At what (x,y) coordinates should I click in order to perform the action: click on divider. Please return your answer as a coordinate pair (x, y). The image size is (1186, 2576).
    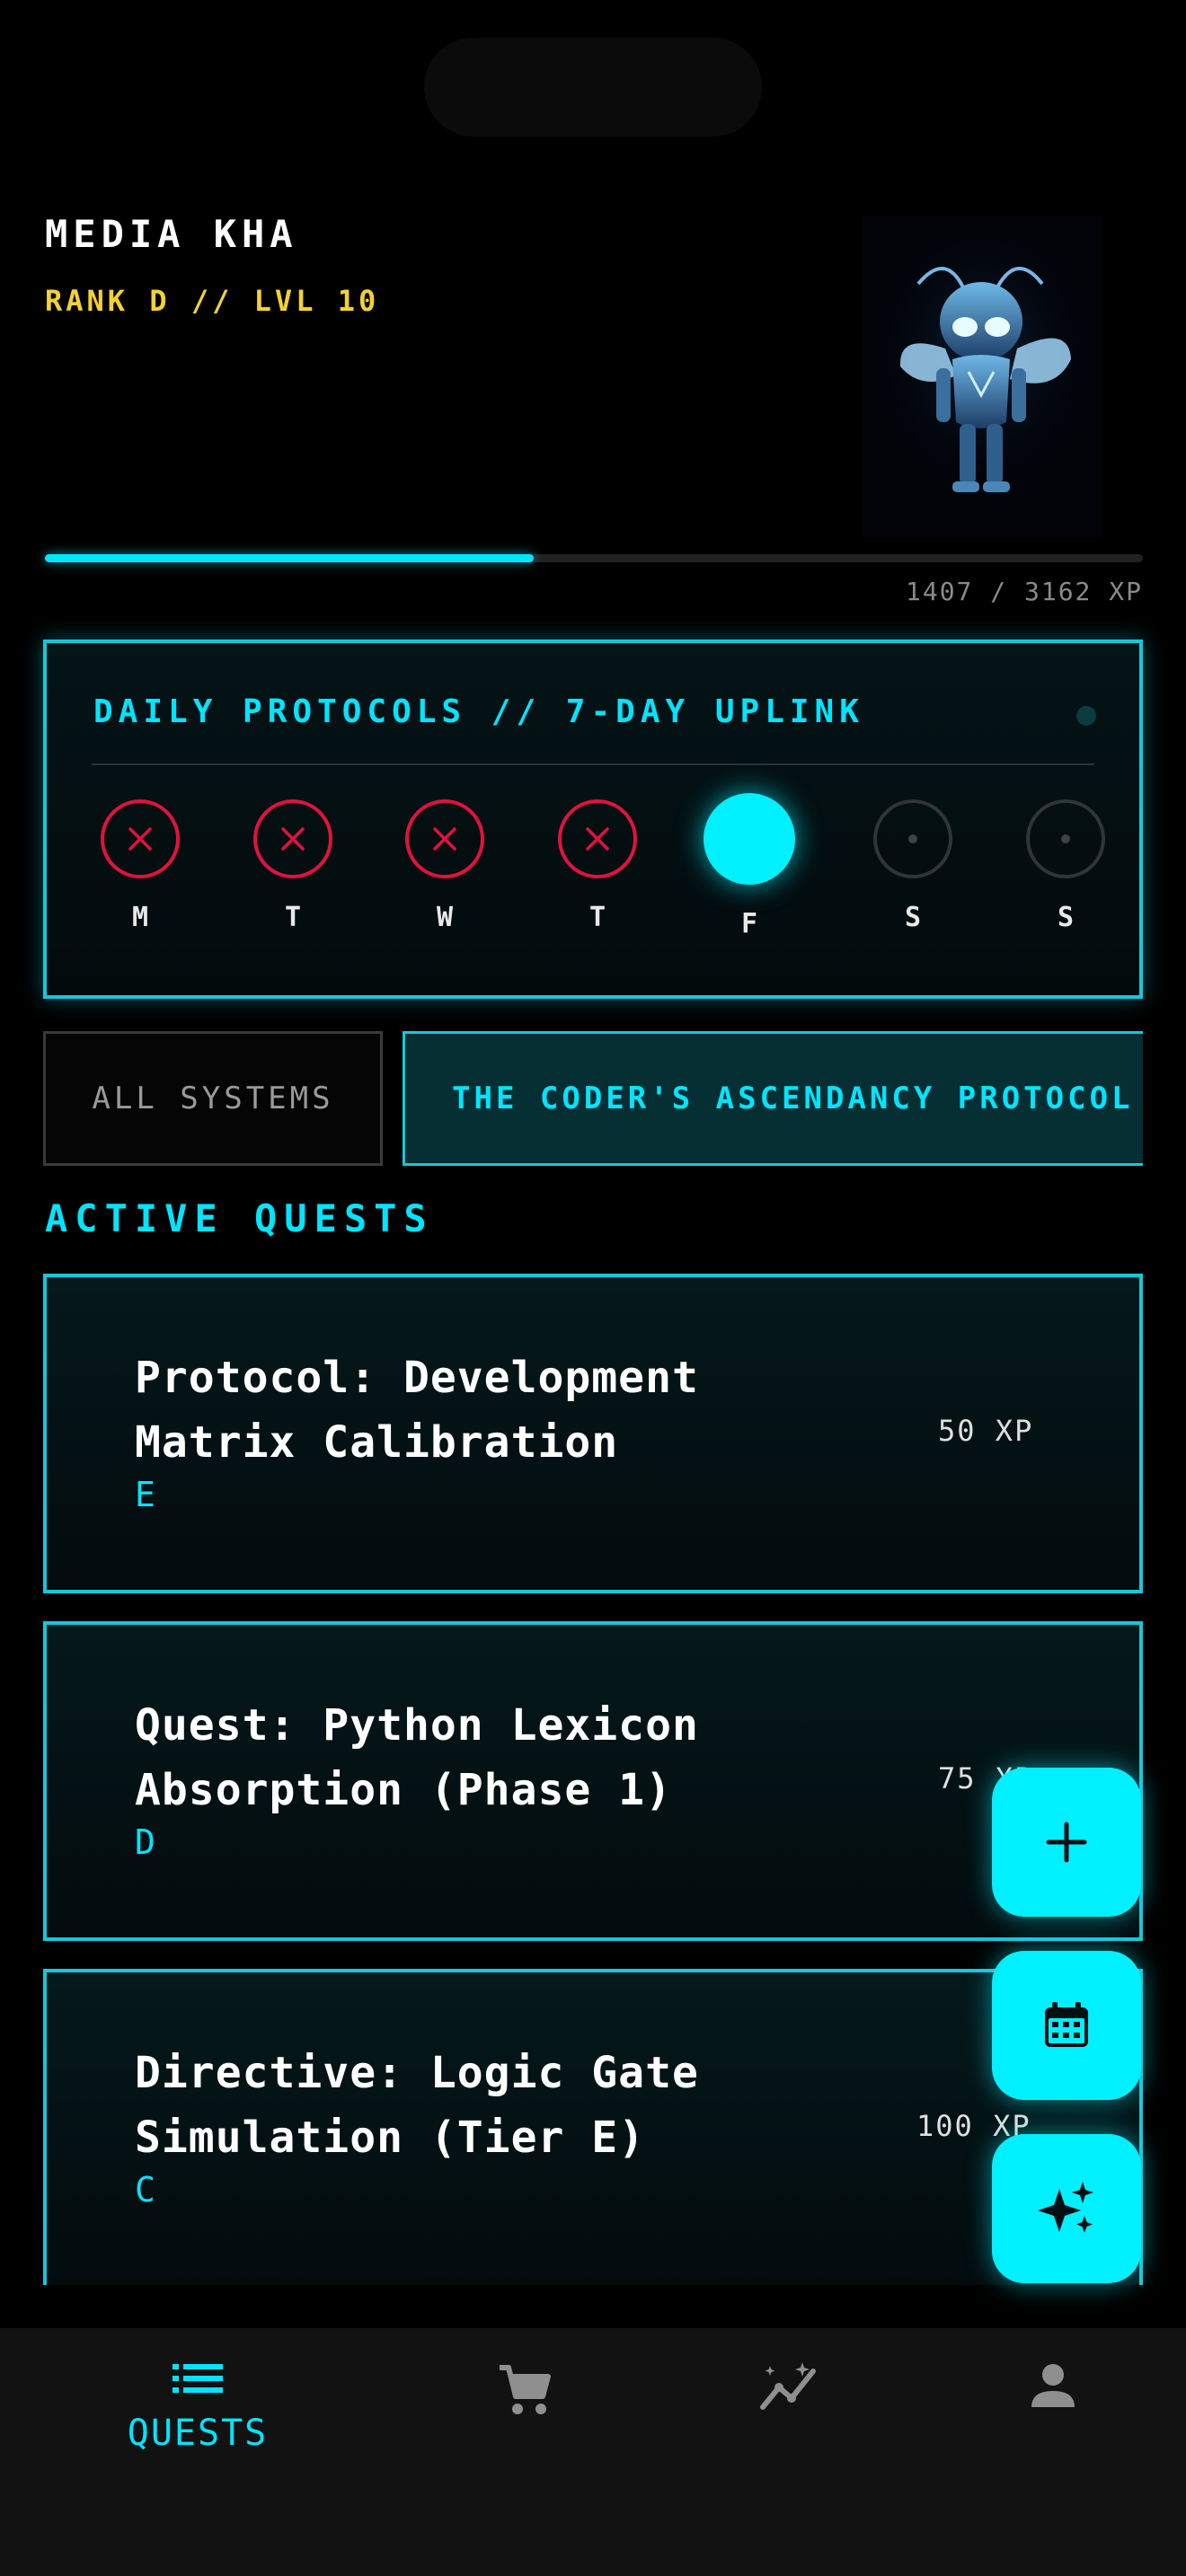
    Looking at the image, I should click on (593, 764).